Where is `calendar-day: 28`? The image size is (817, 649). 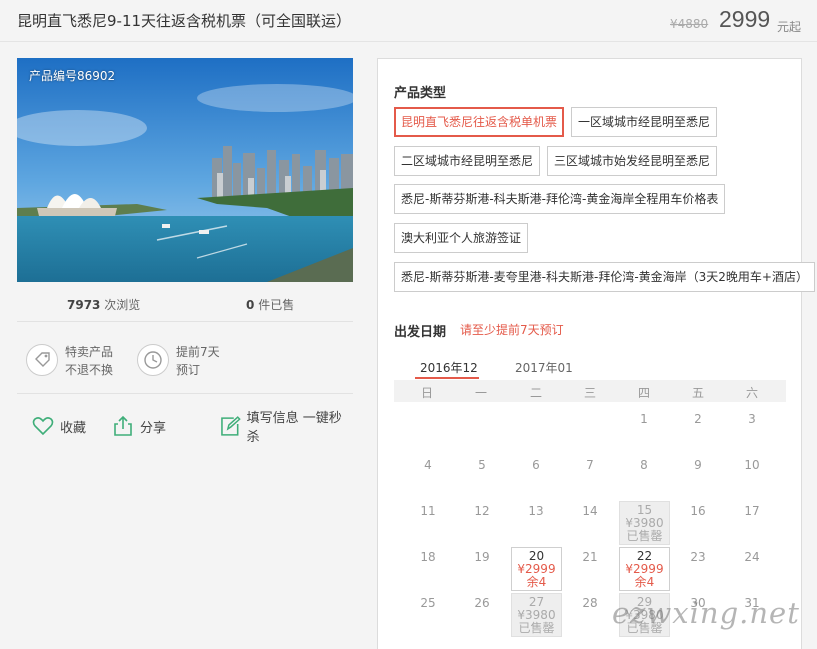 calendar-day: 28 is located at coordinates (590, 603).